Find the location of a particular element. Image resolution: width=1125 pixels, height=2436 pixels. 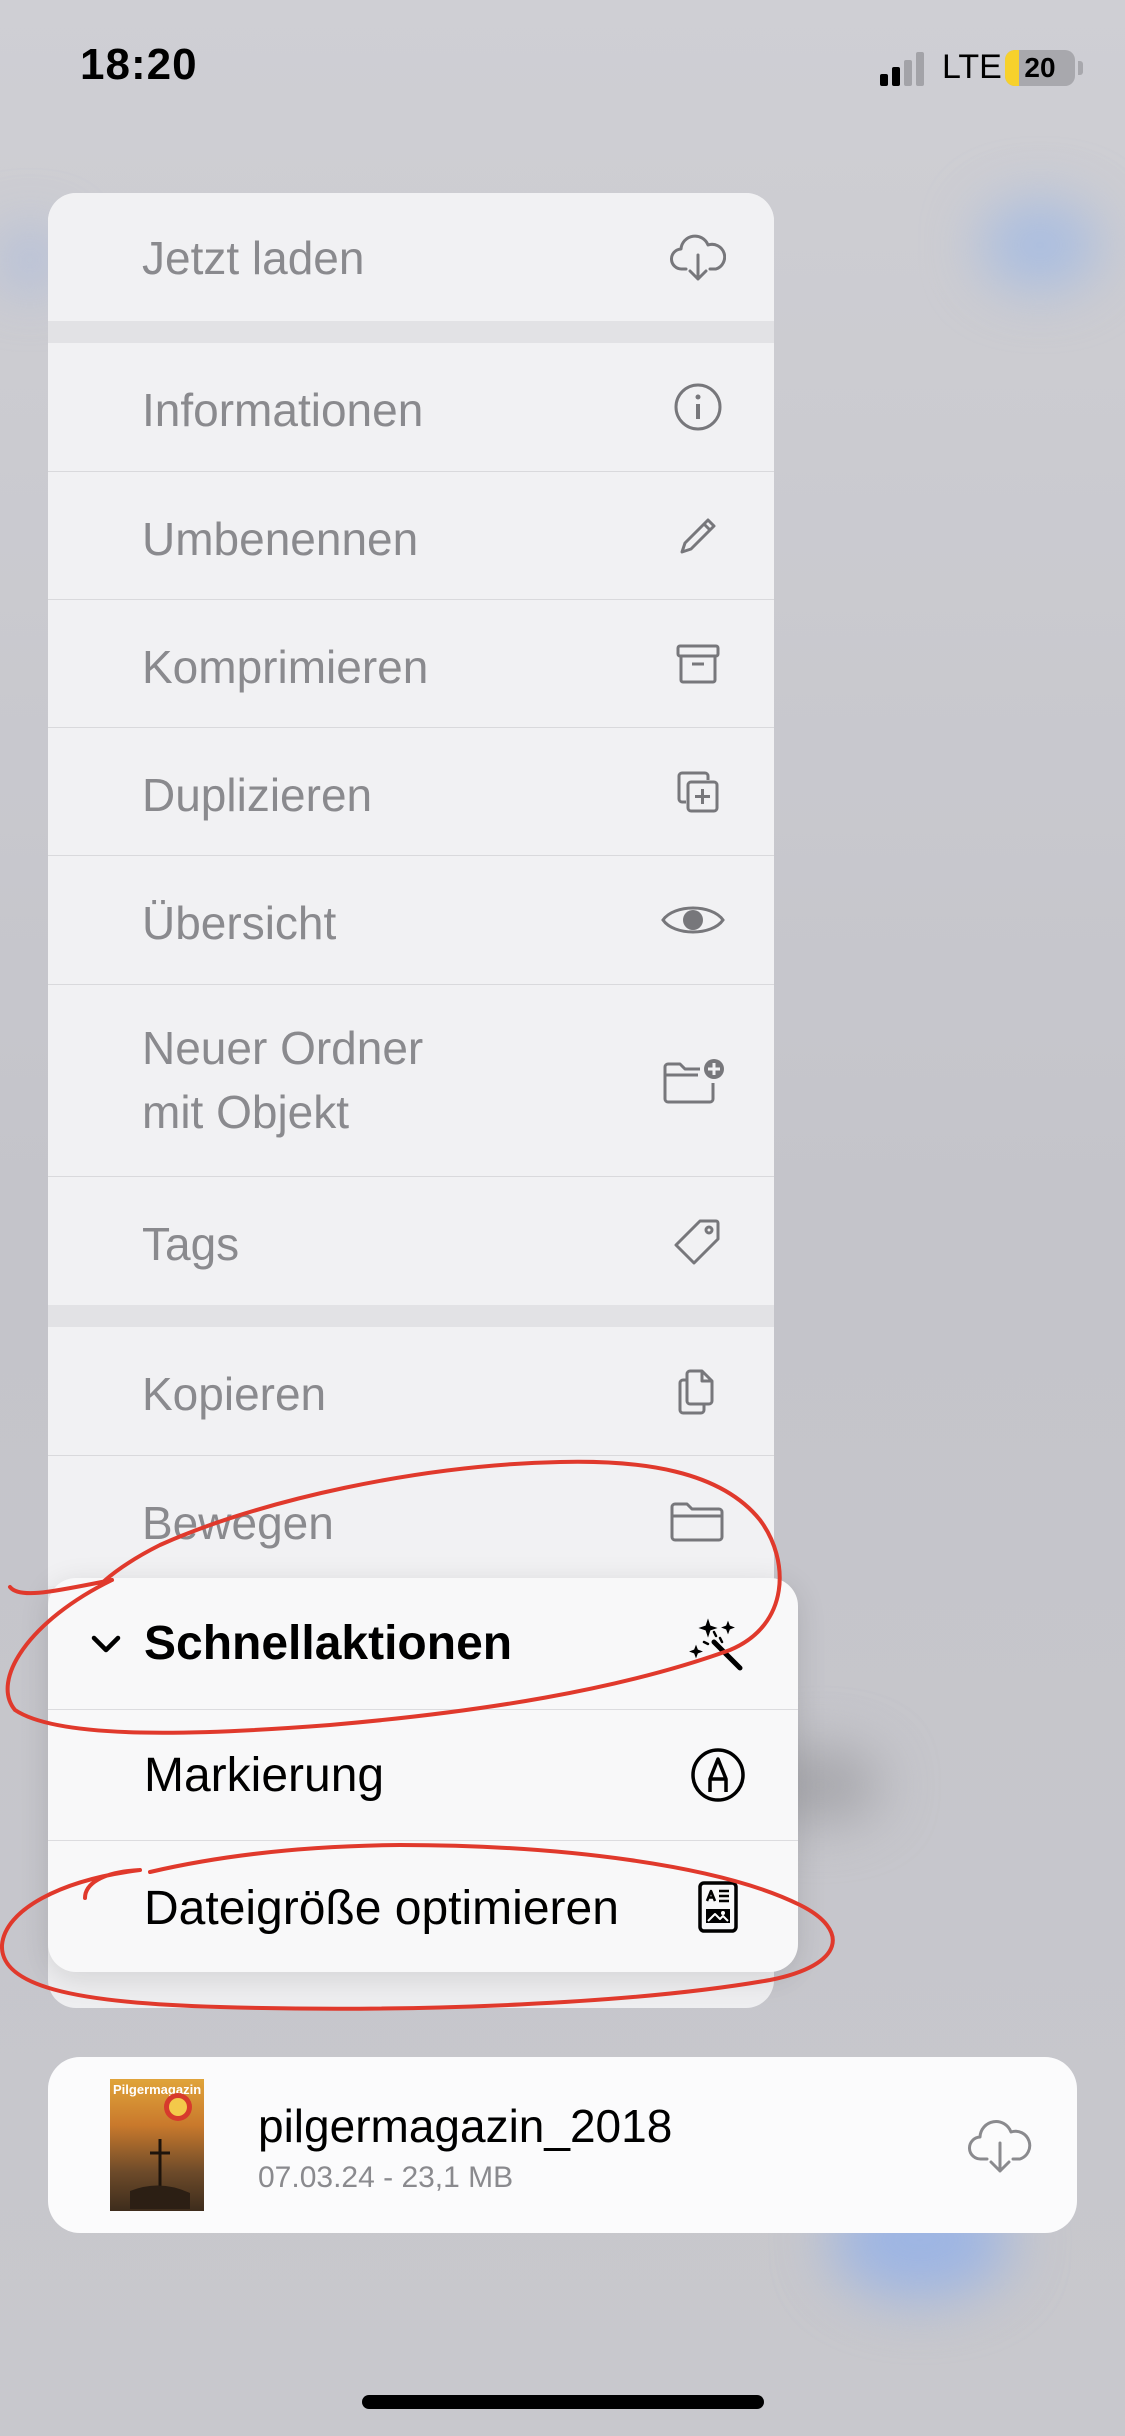

thumbnail-badge is located at coordinates (178, 2107).